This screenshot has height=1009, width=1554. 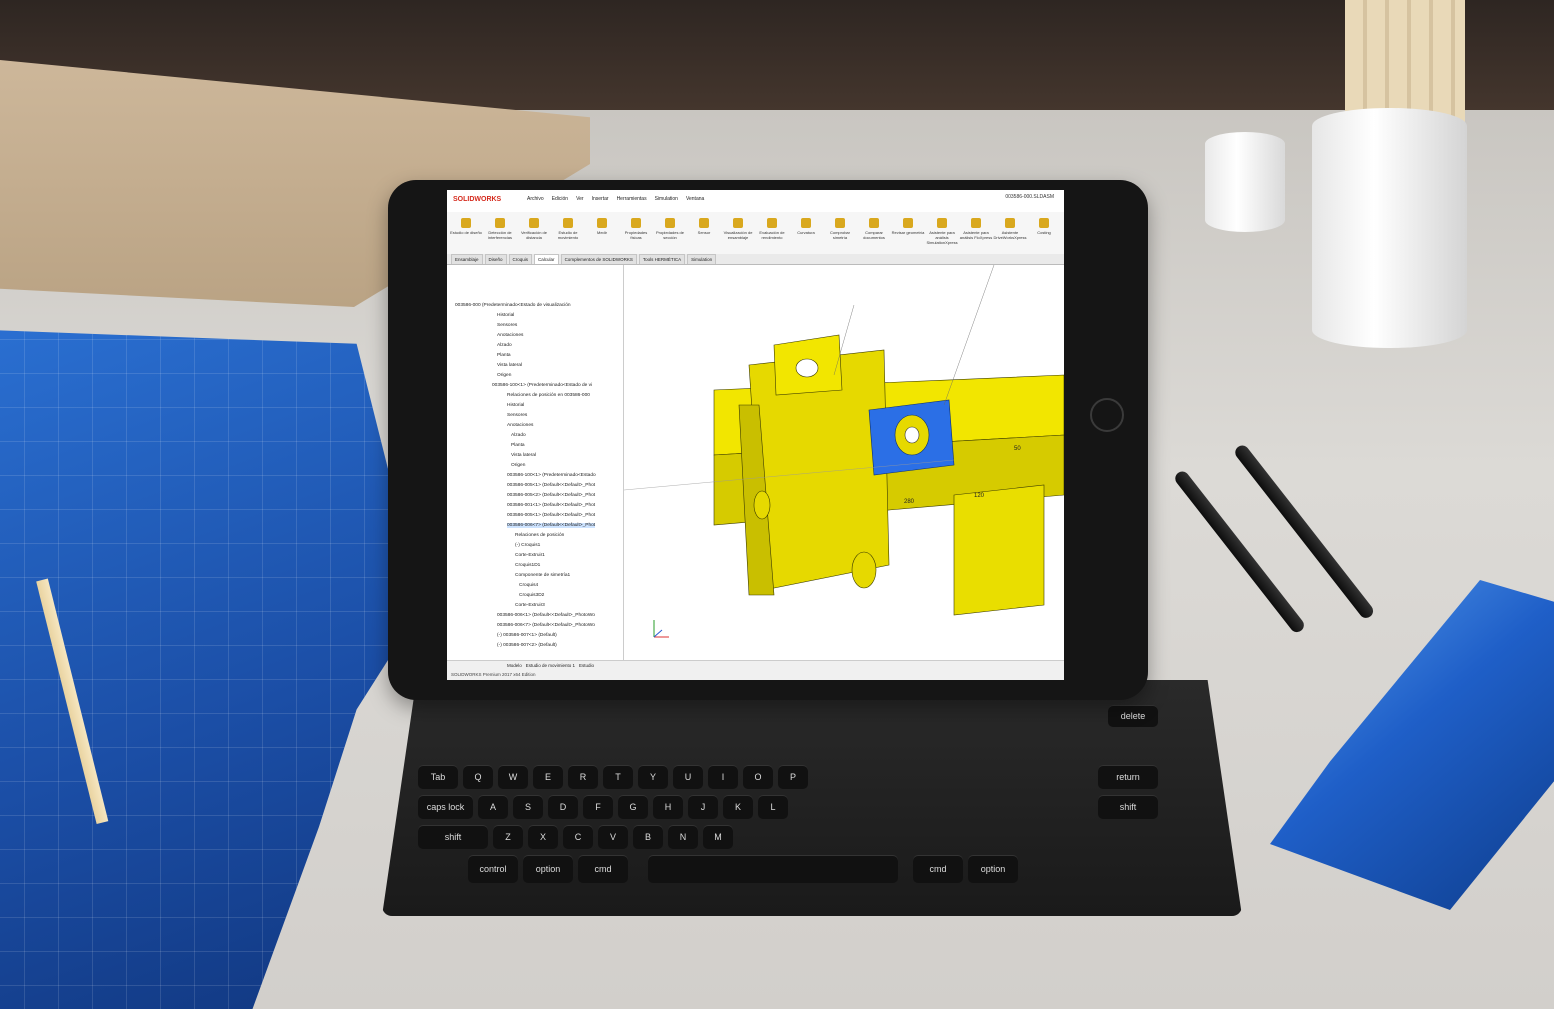 I want to click on key: O, so click(x=758, y=777).